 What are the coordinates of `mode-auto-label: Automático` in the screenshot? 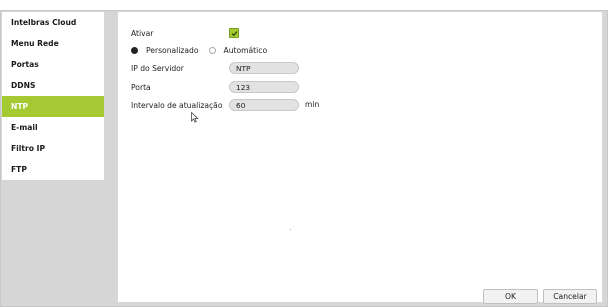 It's located at (245, 50).